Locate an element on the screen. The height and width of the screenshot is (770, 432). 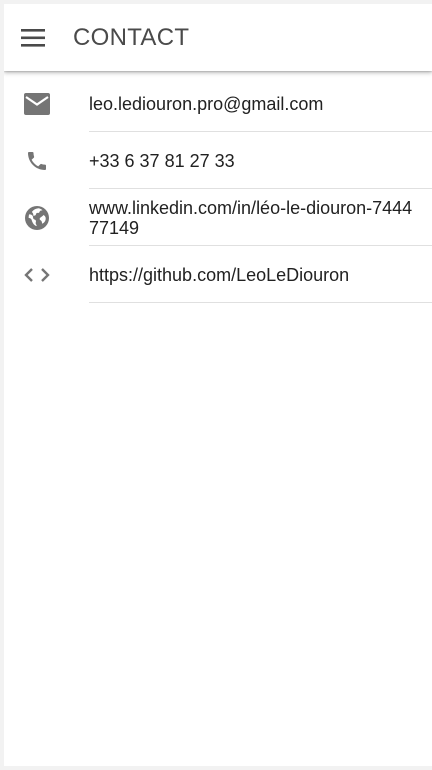
page-title: CONTACT is located at coordinates (131, 37).